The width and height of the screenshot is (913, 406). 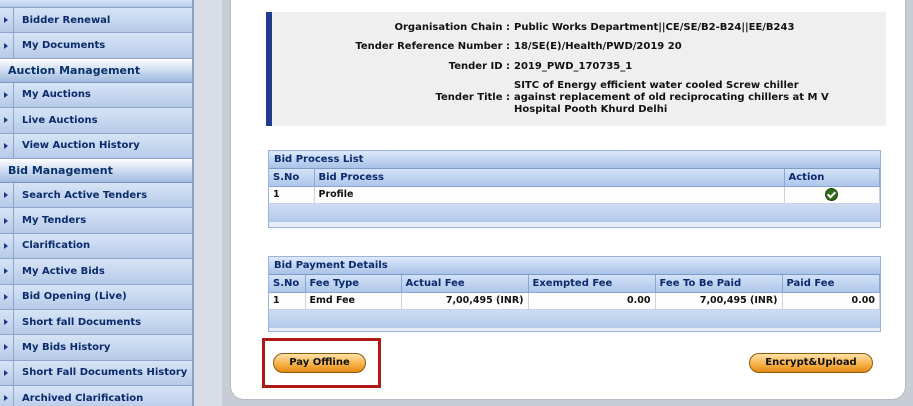 What do you see at coordinates (319, 363) in the screenshot?
I see `pay-offline-button: Pay Offline` at bounding box center [319, 363].